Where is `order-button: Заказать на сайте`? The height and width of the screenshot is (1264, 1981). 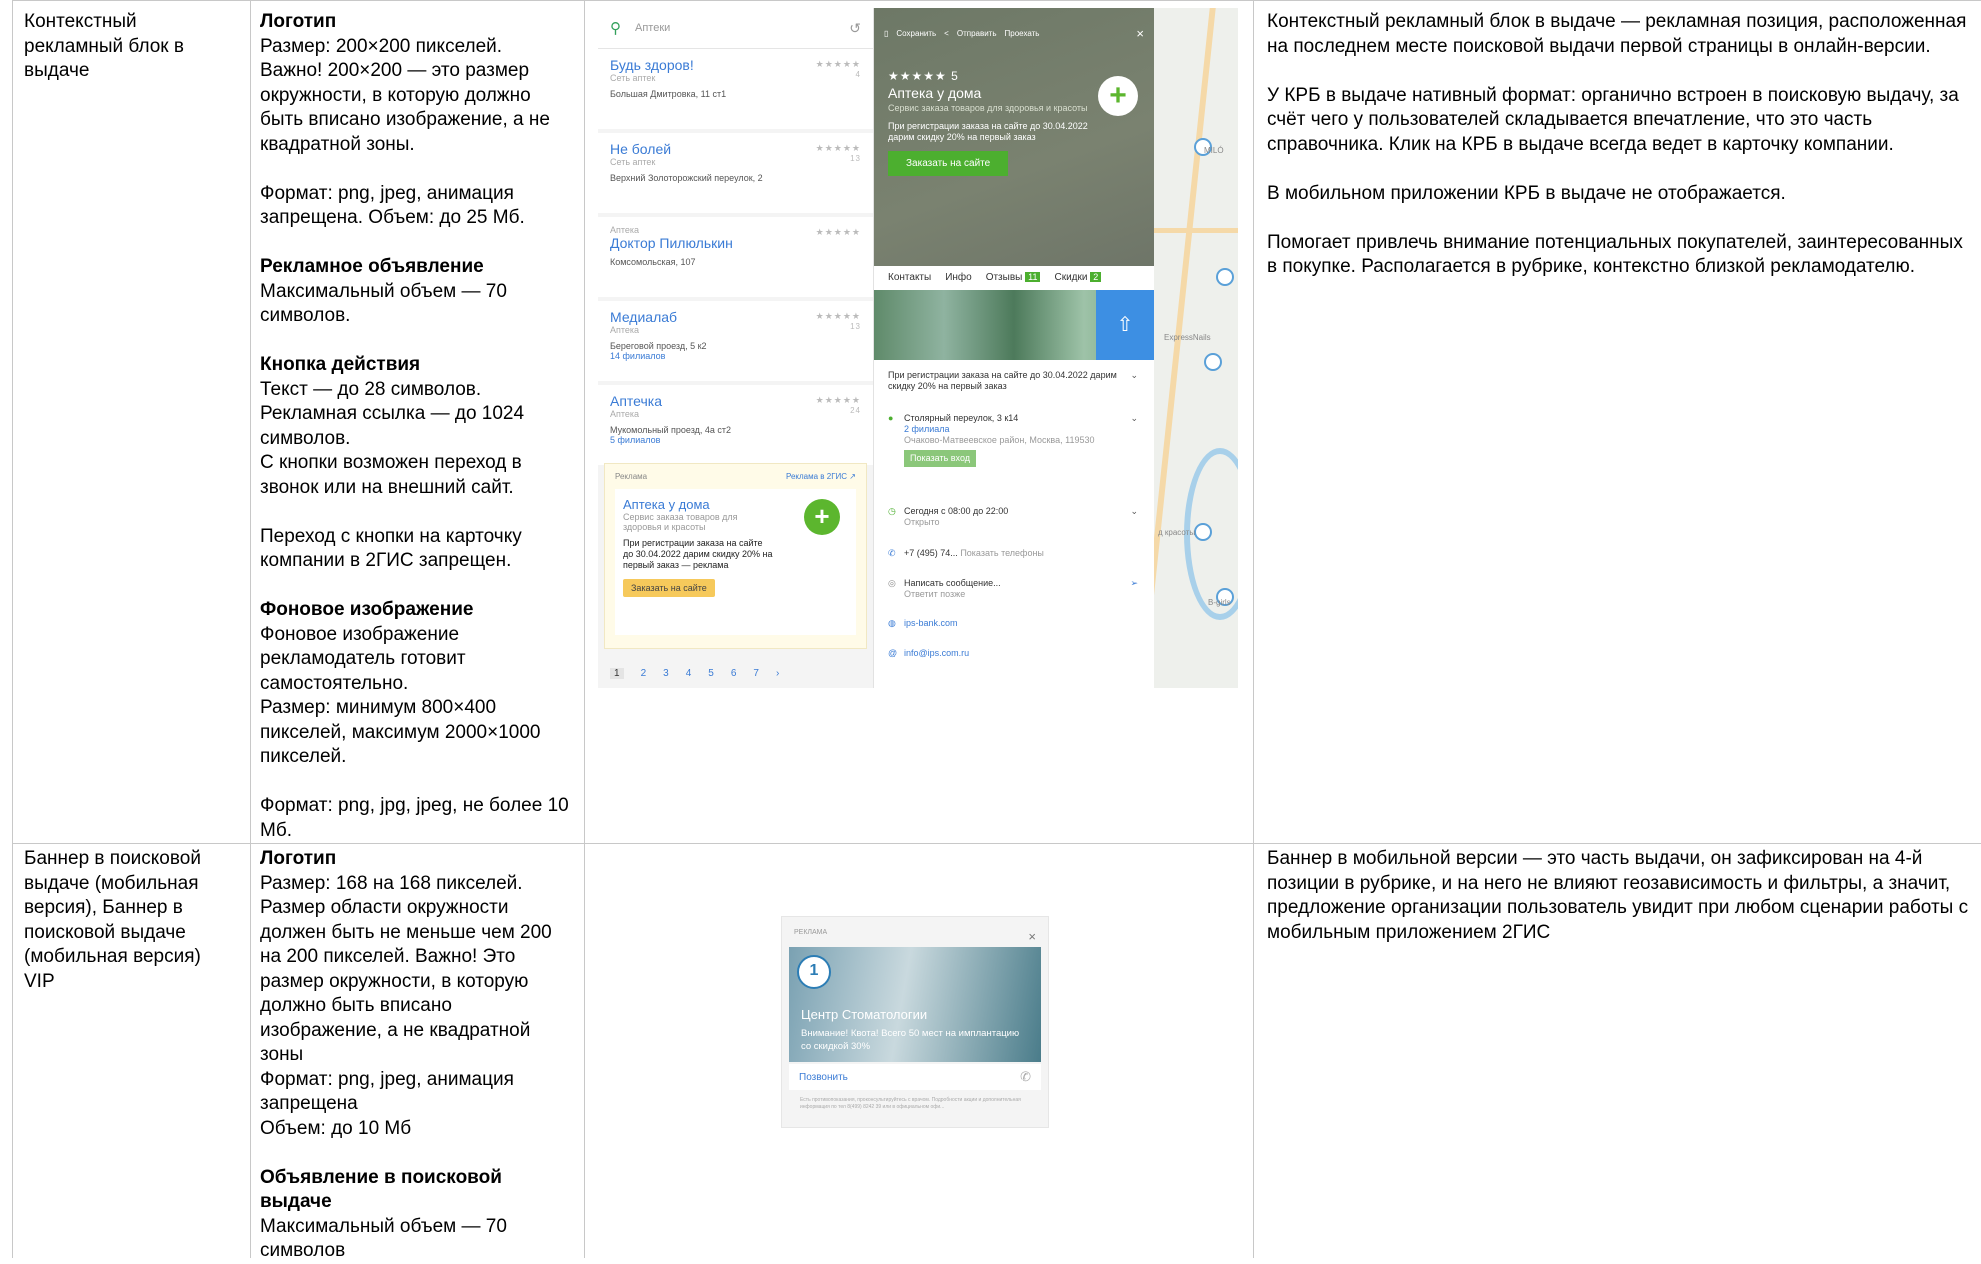
order-button: Заказать на сайте is located at coordinates (948, 163).